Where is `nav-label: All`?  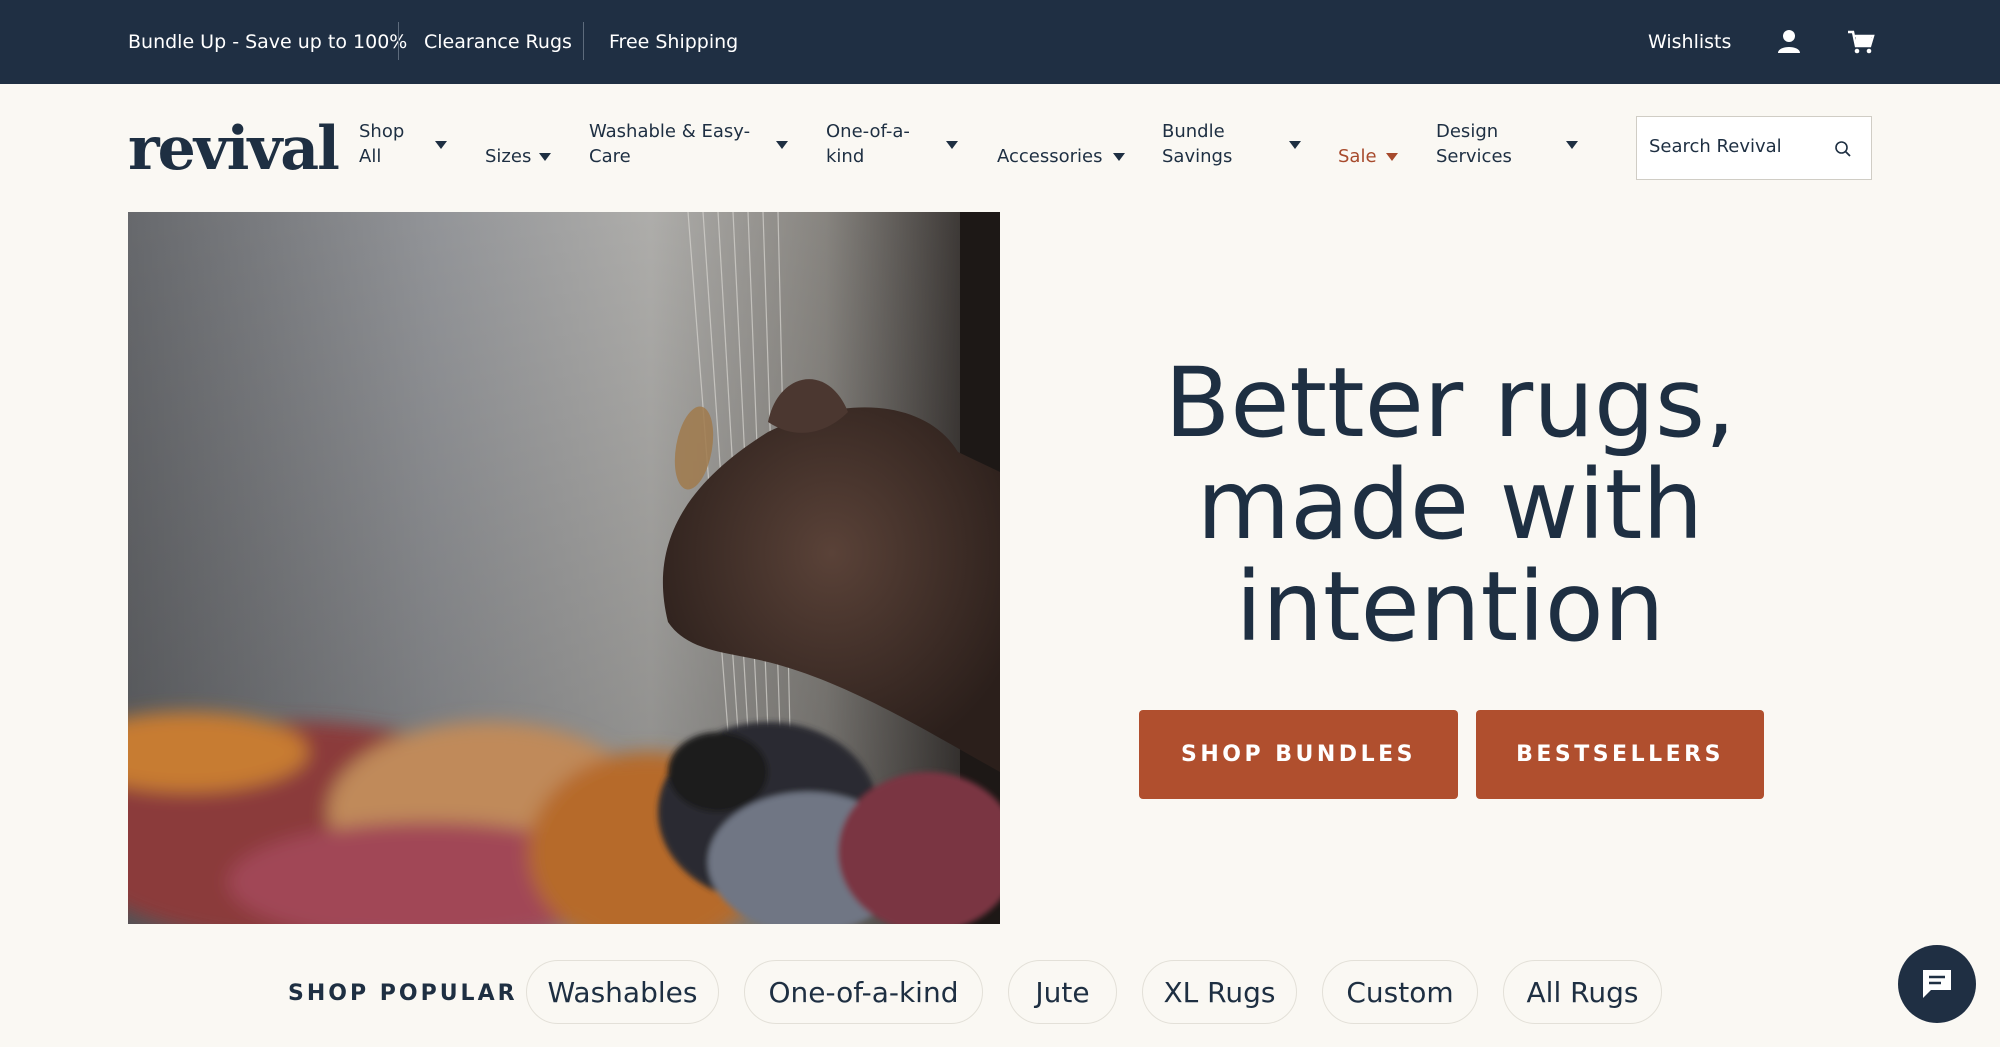 nav-label: All is located at coordinates (370, 156).